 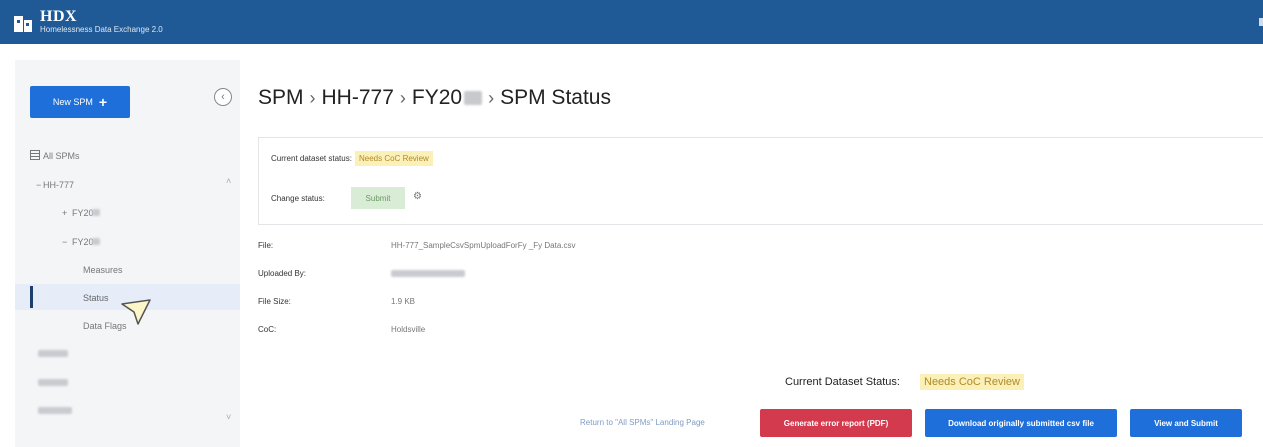 What do you see at coordinates (394, 158) in the screenshot?
I see `status-badge: Needs CoC Review` at bounding box center [394, 158].